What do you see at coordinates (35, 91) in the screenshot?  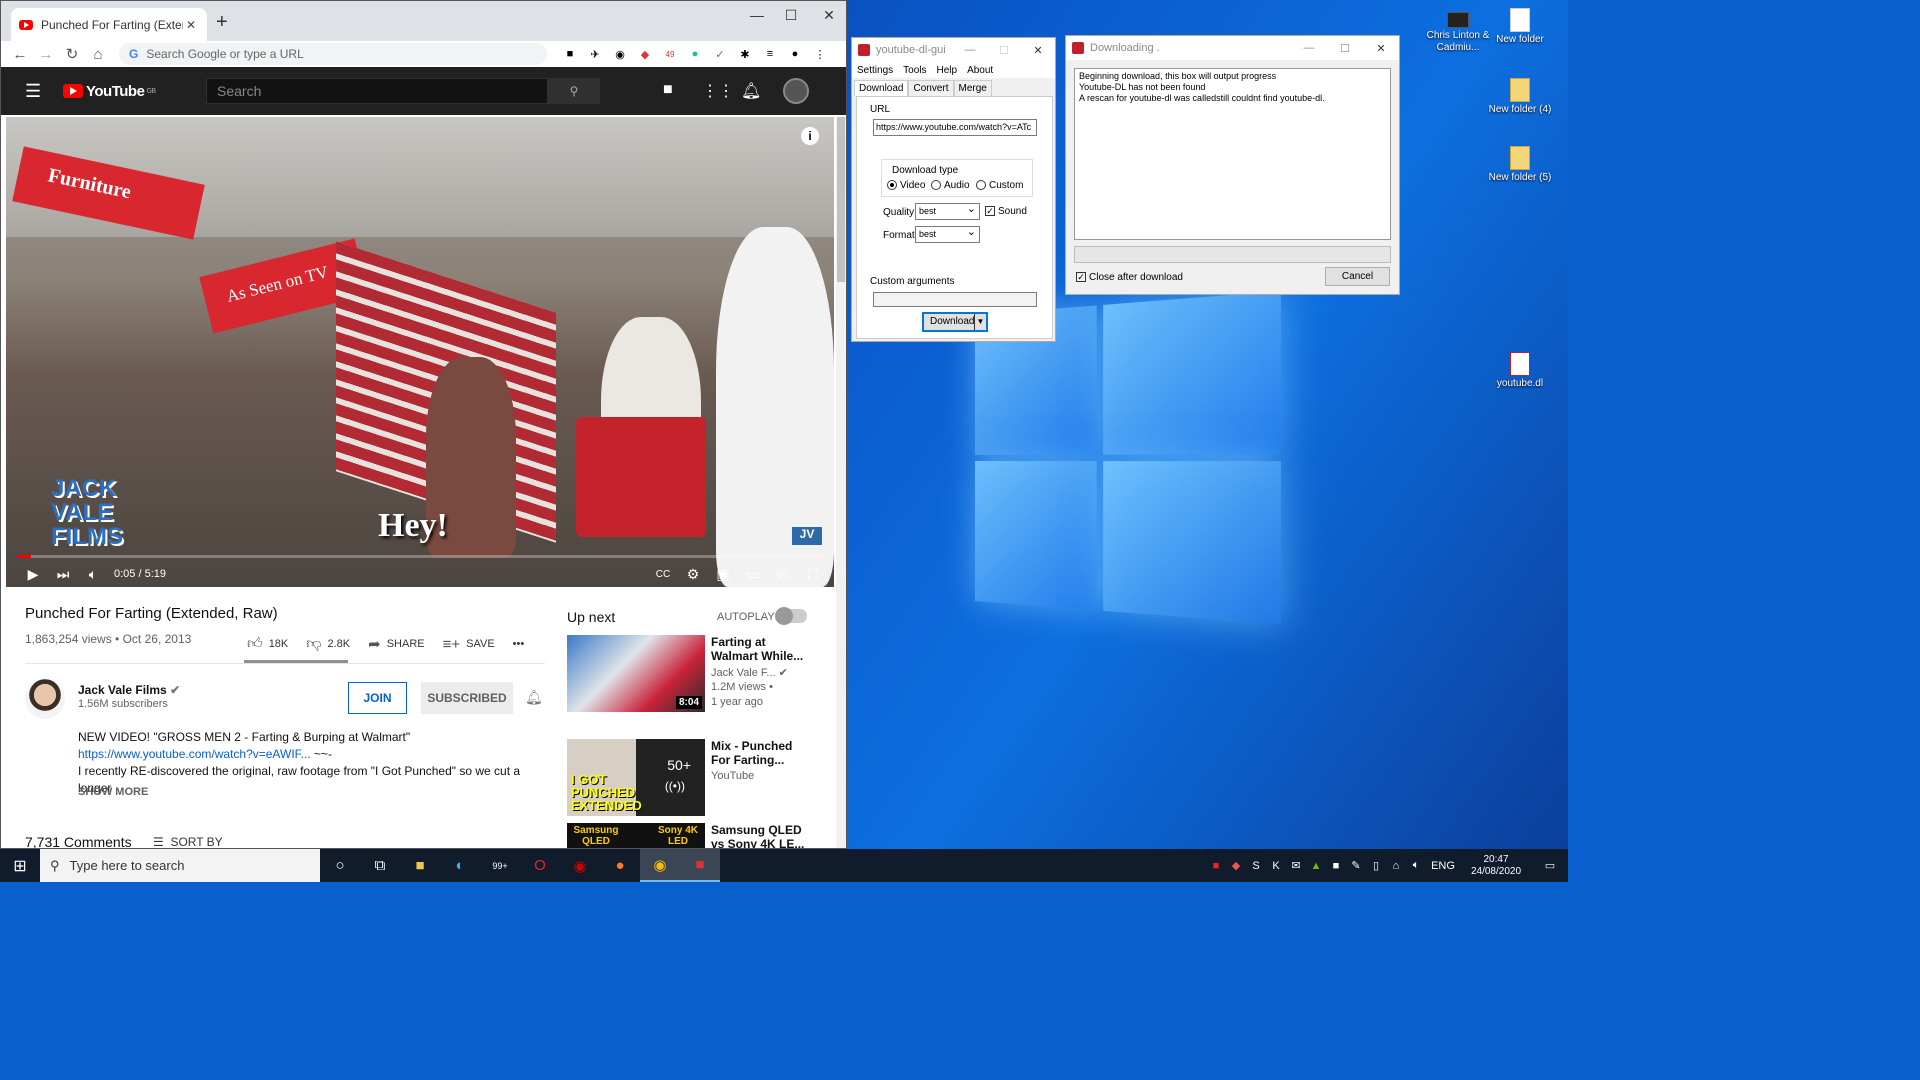 I see `hamburger-icon: ☰` at bounding box center [35, 91].